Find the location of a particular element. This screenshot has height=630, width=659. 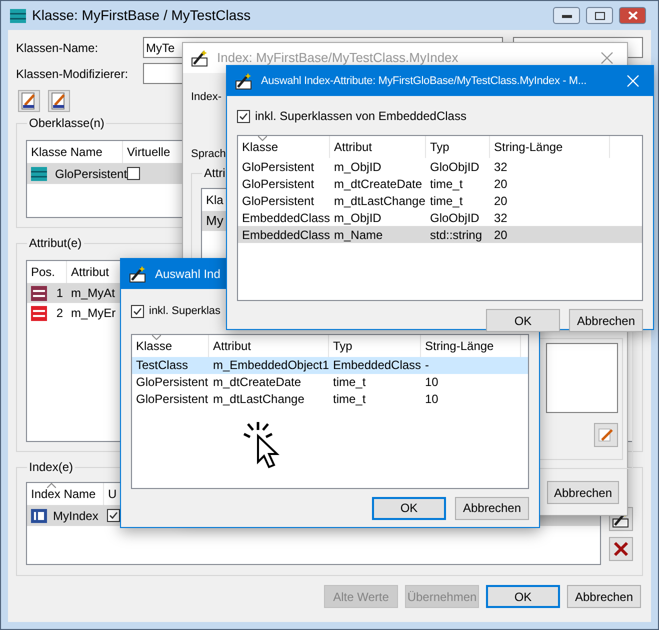

table-cell-text: std::string is located at coordinates (456, 235).